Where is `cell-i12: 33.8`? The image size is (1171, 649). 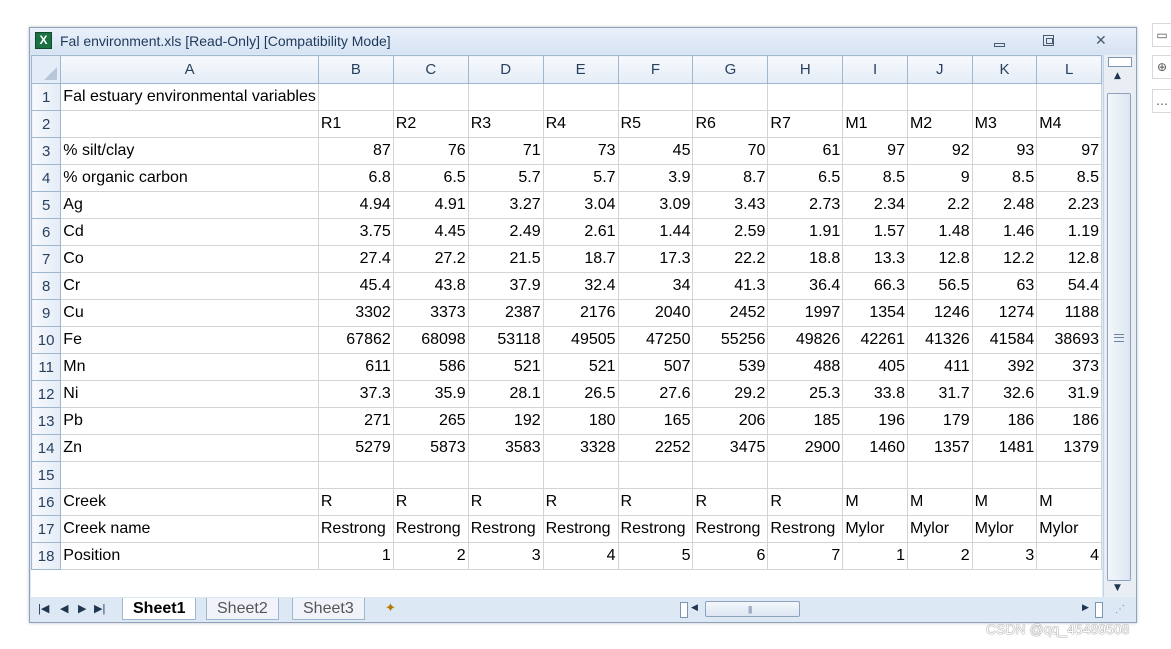
cell-i12: 33.8 is located at coordinates (875, 394).